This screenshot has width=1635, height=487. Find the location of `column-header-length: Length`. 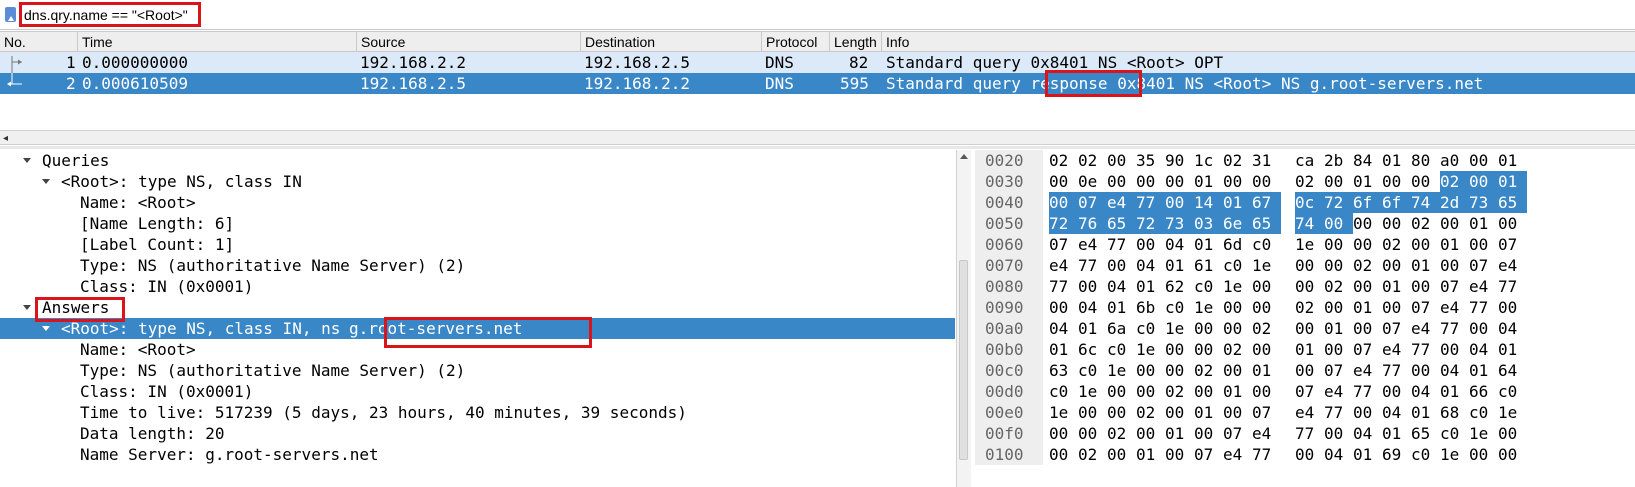

column-header-length: Length is located at coordinates (856, 42).